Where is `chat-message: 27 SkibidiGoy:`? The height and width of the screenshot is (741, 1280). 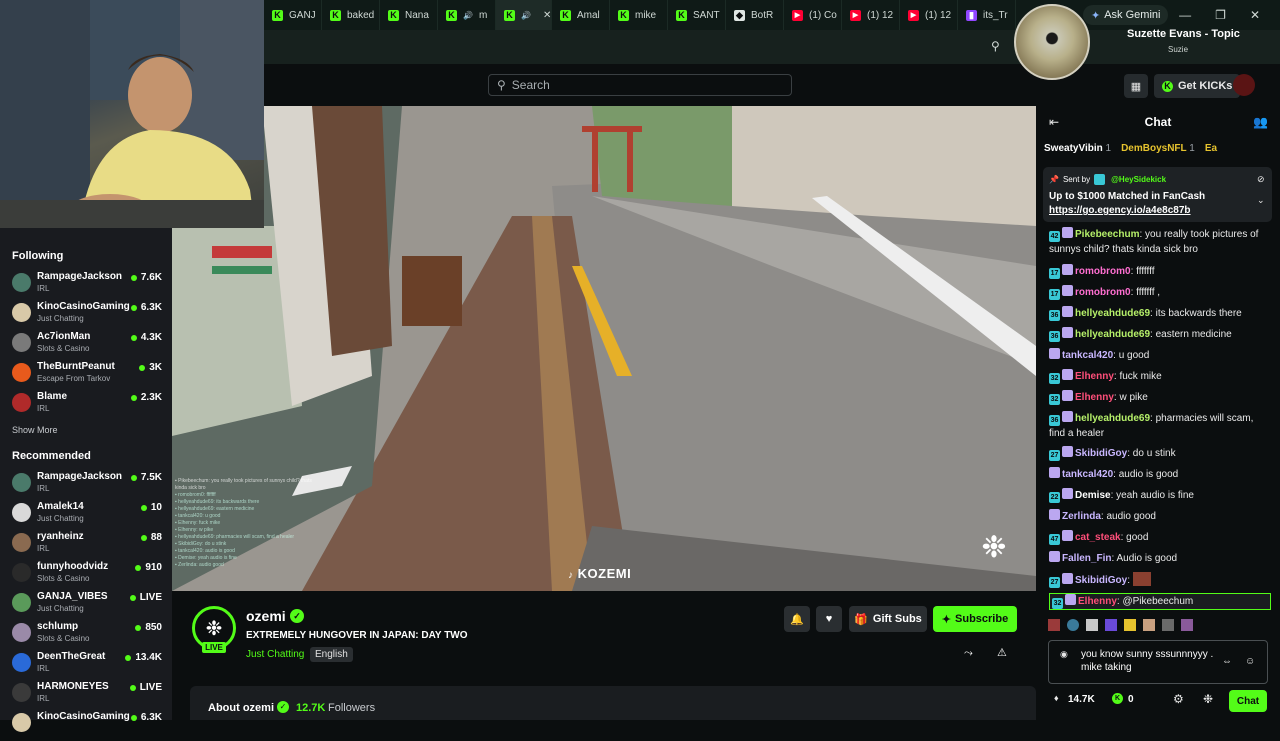
chat-message: 27 SkibidiGoy: is located at coordinates (1160, 580).